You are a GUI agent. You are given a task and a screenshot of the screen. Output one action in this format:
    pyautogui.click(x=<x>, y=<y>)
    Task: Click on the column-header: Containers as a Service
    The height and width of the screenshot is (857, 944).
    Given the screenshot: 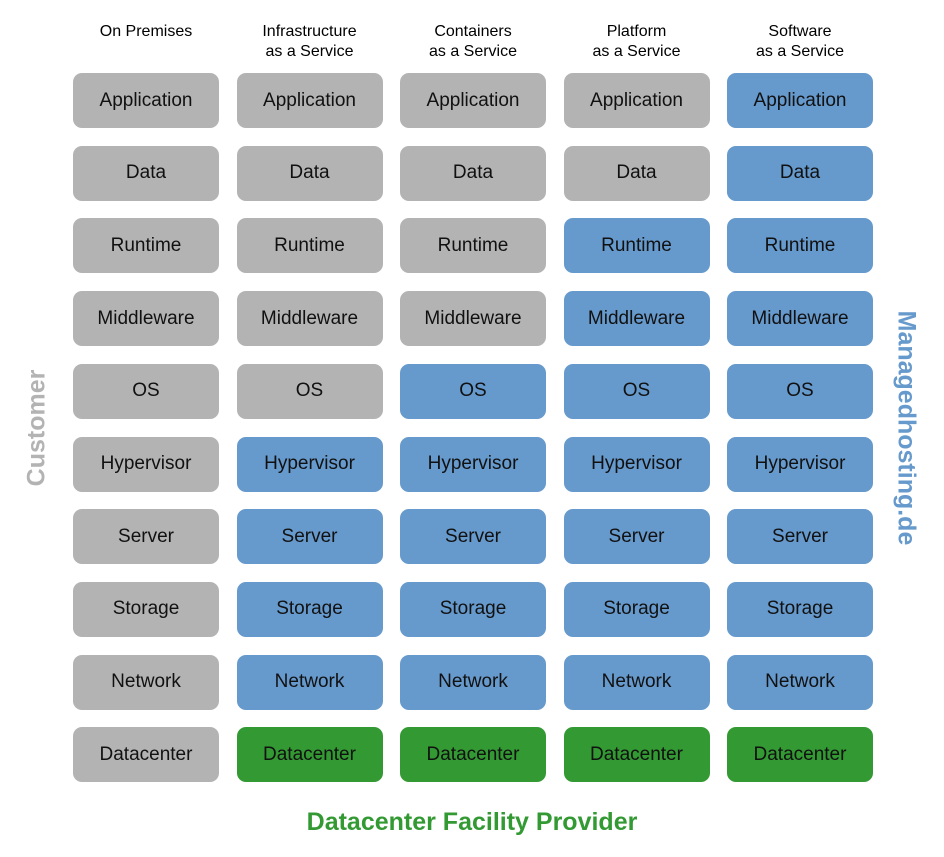 What is the action you would take?
    pyautogui.click(x=473, y=42)
    